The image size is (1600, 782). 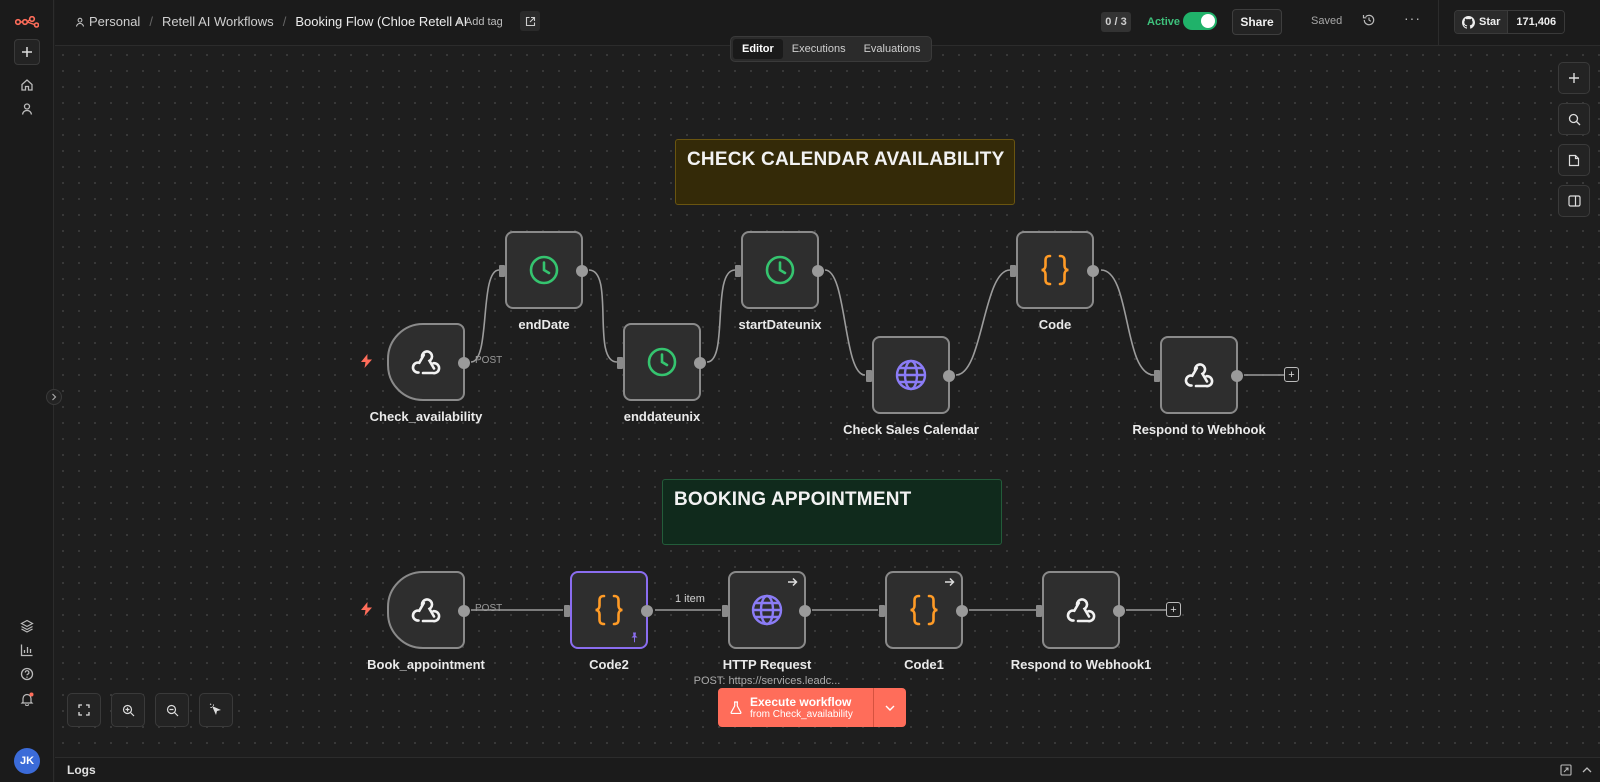 What do you see at coordinates (1257, 22) in the screenshot?
I see `share-button: Share` at bounding box center [1257, 22].